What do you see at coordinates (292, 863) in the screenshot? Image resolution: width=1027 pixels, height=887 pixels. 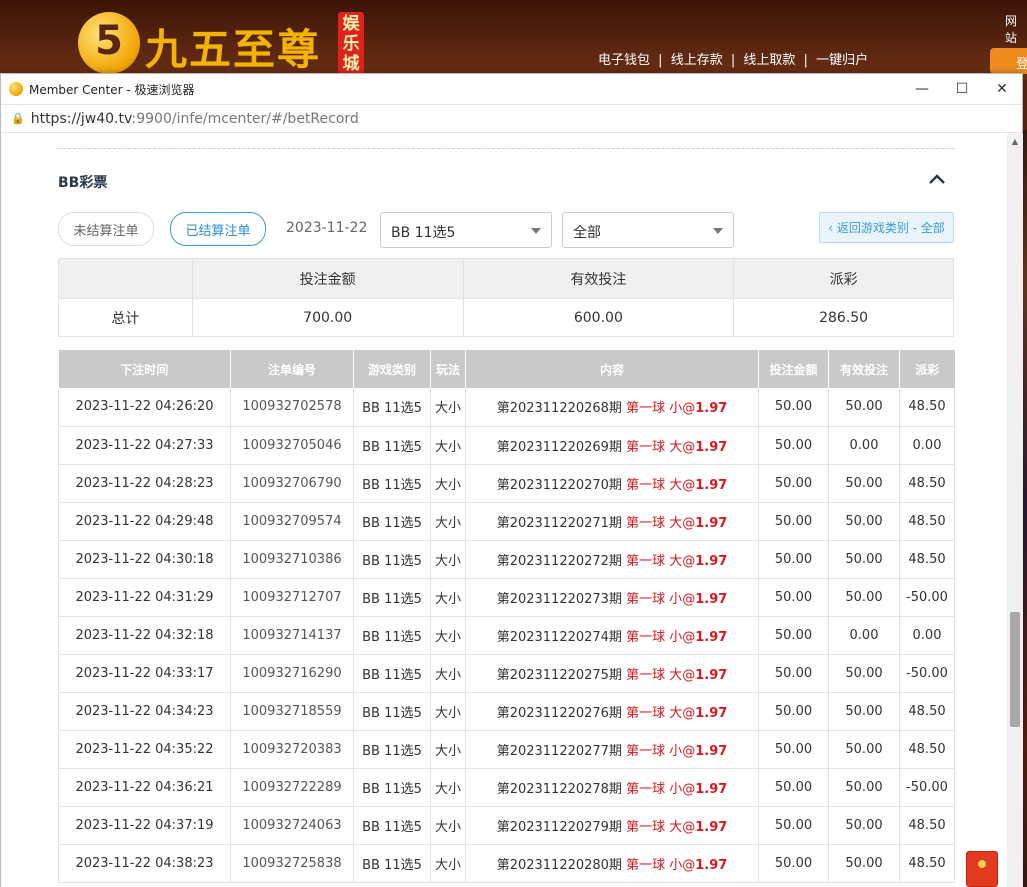 I see `bet-number-cell: 100932725838` at bounding box center [292, 863].